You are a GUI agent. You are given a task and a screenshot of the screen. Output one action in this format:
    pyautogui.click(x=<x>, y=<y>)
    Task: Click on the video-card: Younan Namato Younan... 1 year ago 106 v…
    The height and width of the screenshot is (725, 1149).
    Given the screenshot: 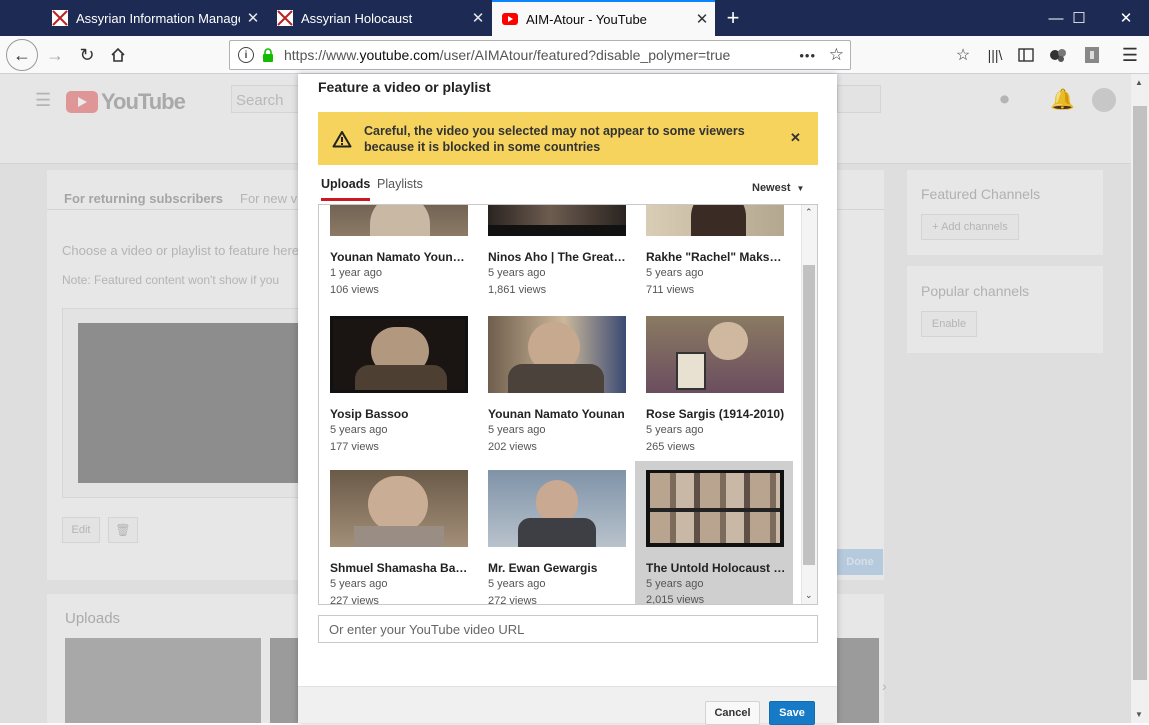 What is the action you would take?
    pyautogui.click(x=398, y=259)
    